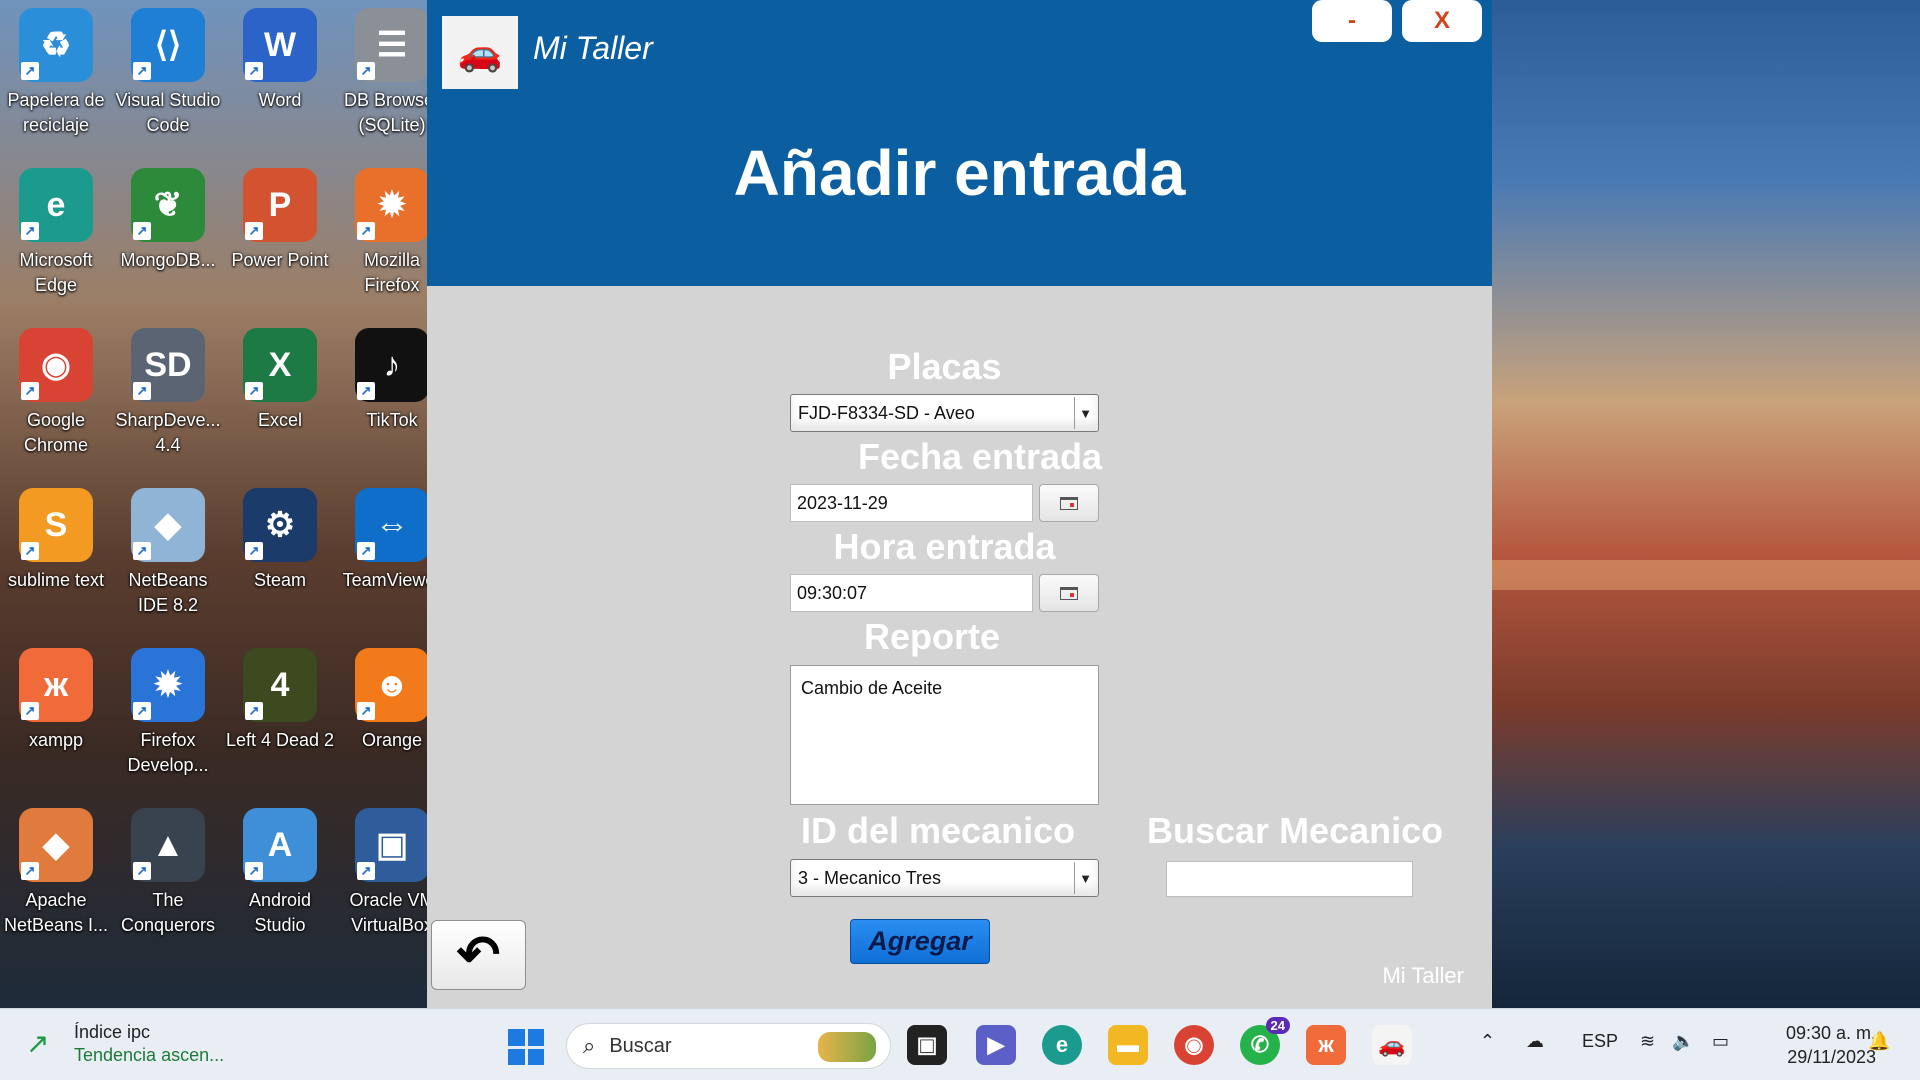 Image resolution: width=1920 pixels, height=1080 pixels. What do you see at coordinates (280, 80) in the screenshot?
I see `desktop-icon: W ↗ Word` at bounding box center [280, 80].